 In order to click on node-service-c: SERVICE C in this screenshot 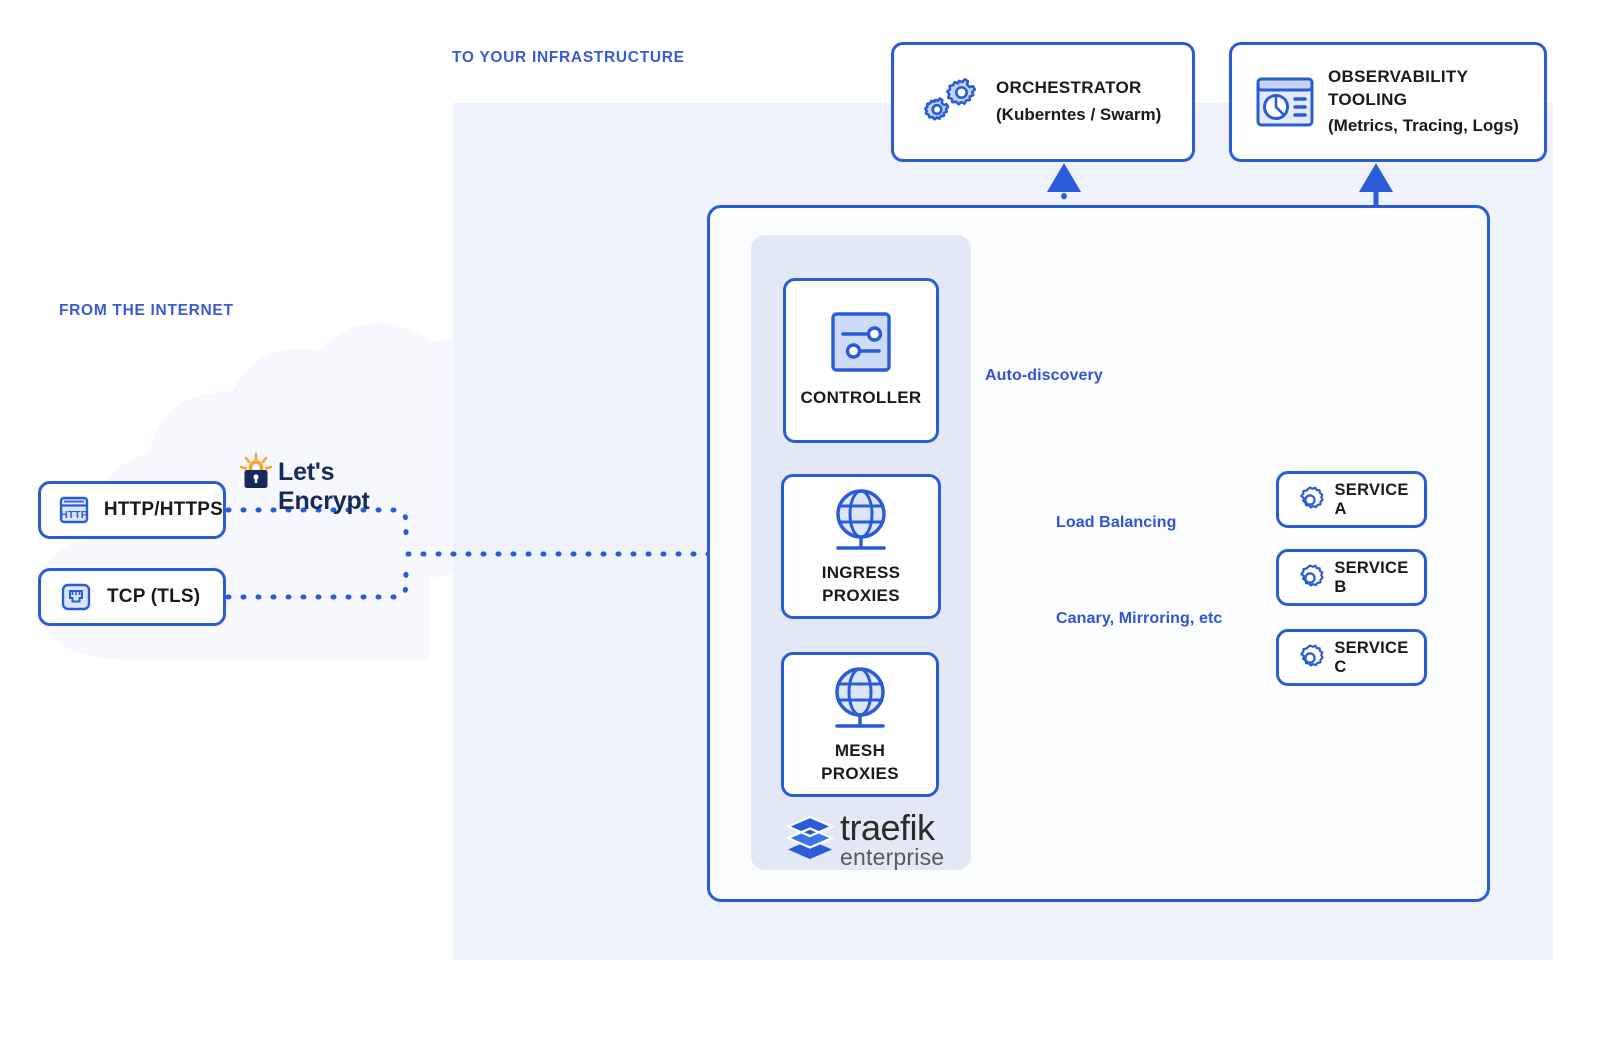, I will do `click(1351, 657)`.